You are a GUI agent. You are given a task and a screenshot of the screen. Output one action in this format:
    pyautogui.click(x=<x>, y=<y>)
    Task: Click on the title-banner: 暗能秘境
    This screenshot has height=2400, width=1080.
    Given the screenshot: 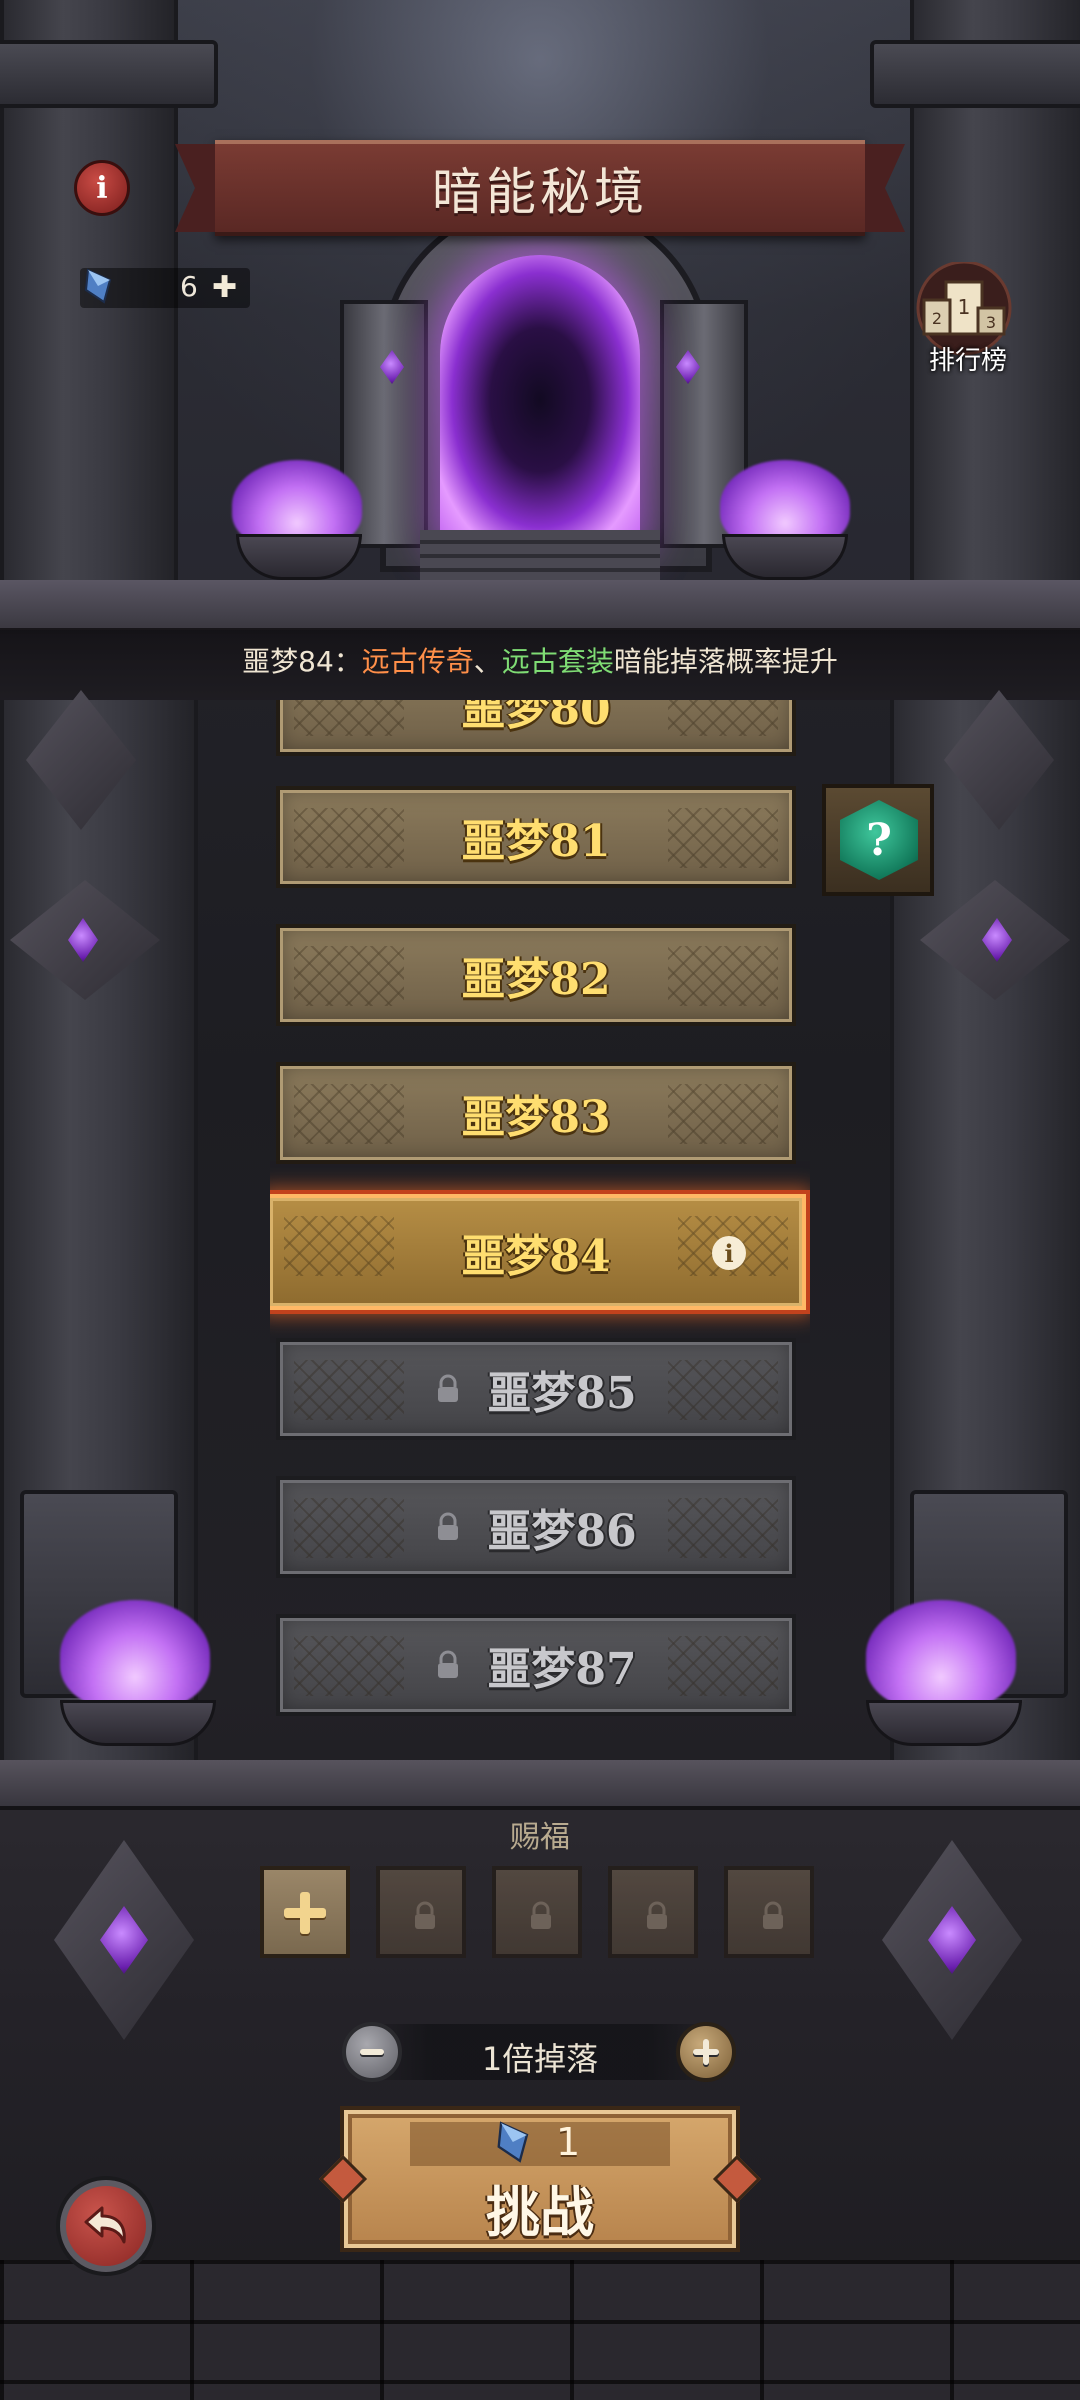 What is the action you would take?
    pyautogui.click(x=540, y=188)
    